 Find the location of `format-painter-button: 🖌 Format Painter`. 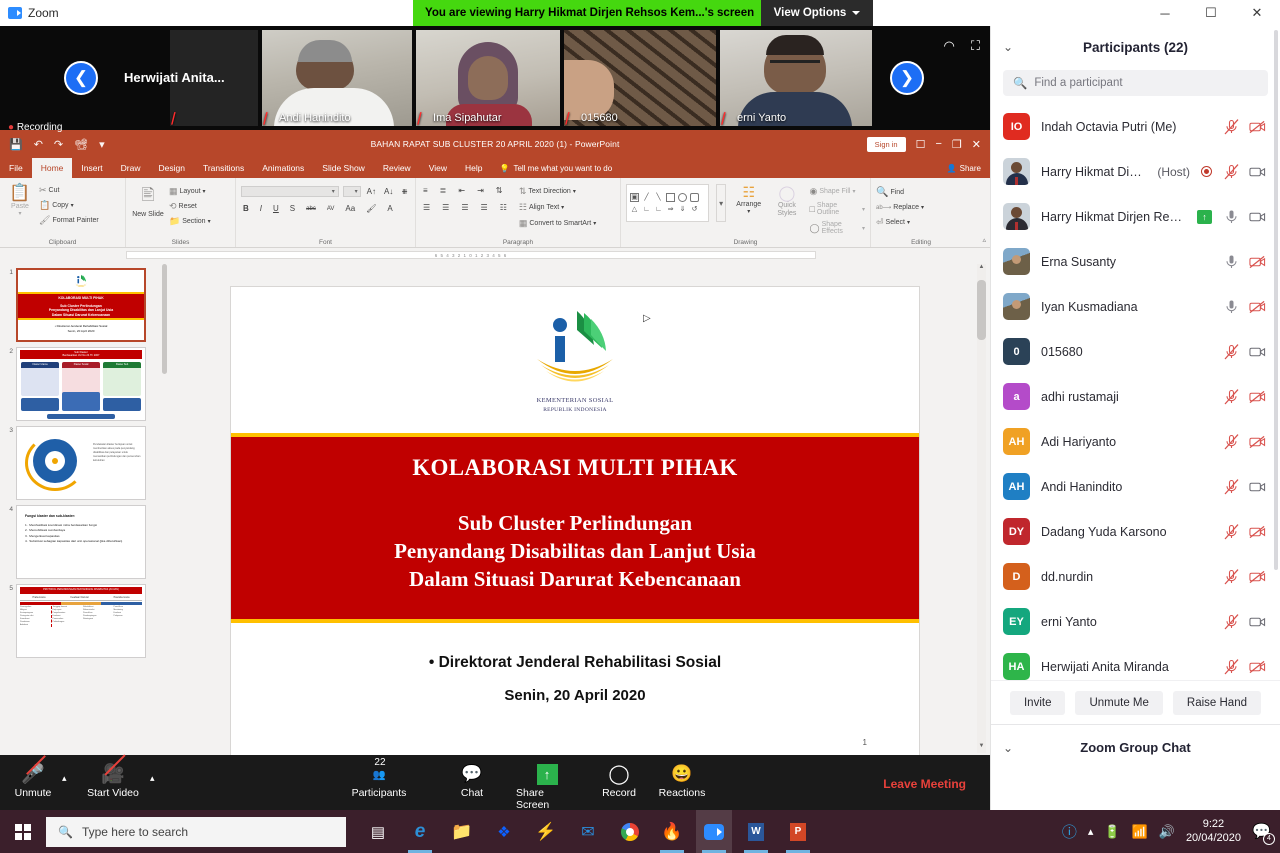

format-painter-button: 🖌 Format Painter is located at coordinates (69, 220).